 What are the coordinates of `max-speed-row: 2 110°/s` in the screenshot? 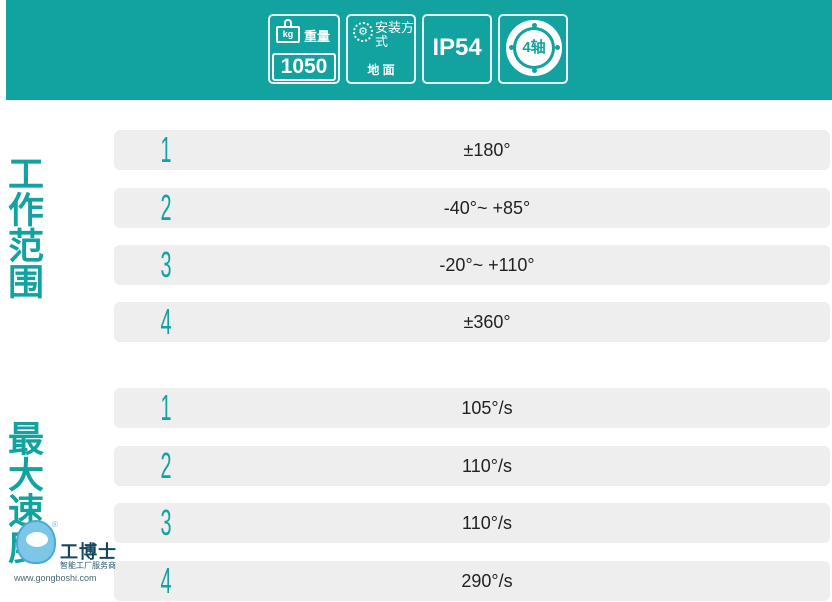 It's located at (472, 465).